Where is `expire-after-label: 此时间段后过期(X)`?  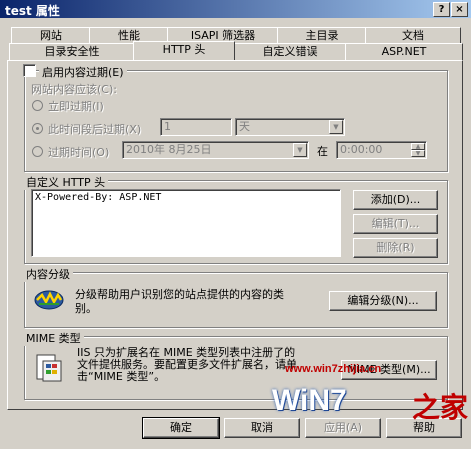
expire-after-label: 此时间段后过期(X) is located at coordinates (95, 129).